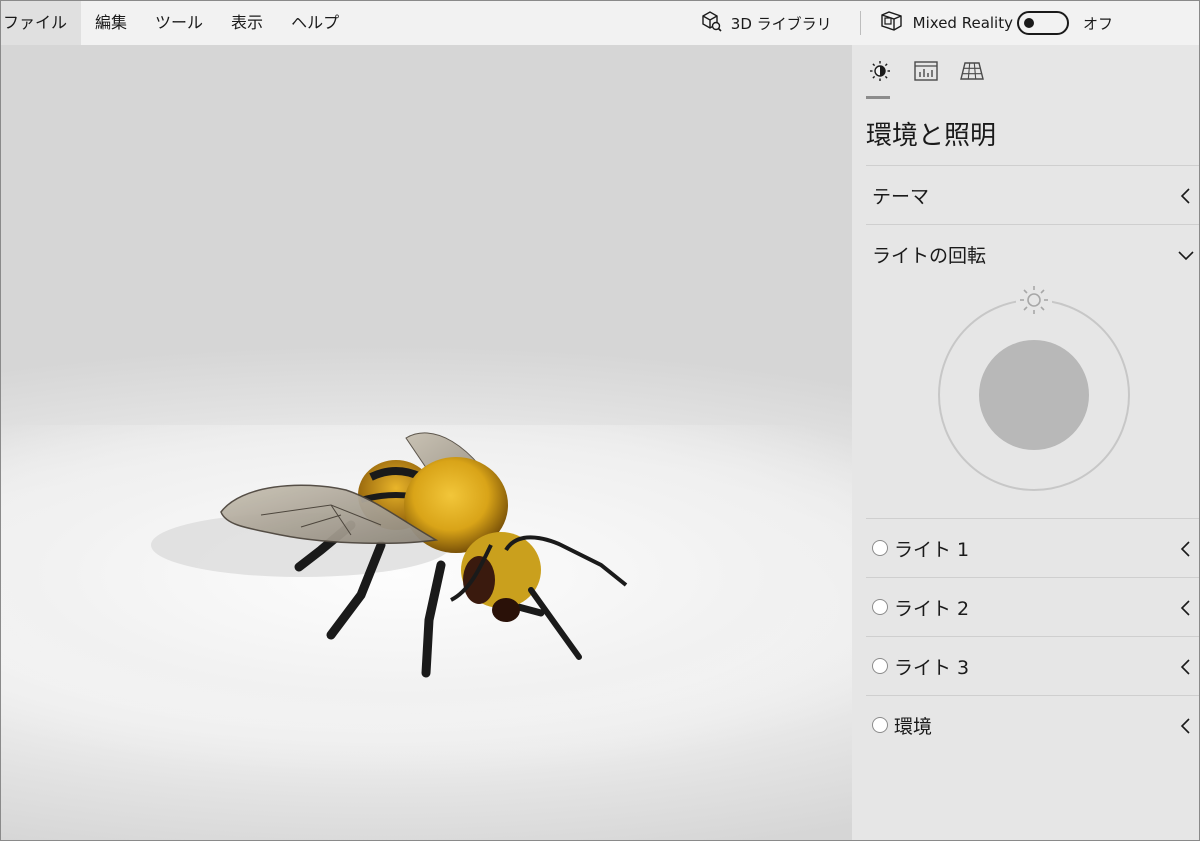 This screenshot has height=841, width=1200. Describe the element at coordinates (860, 23) in the screenshot. I see `toolbar-separator` at that location.